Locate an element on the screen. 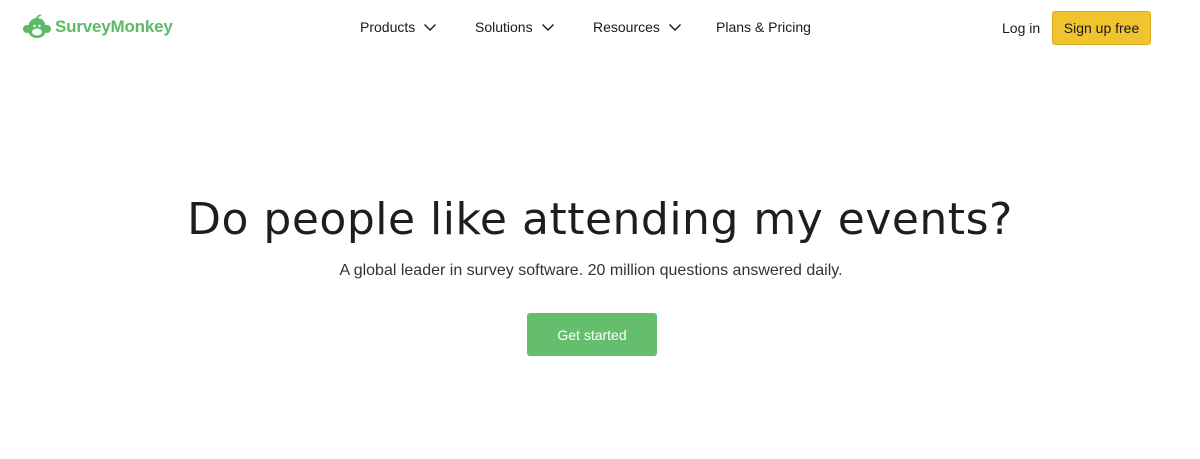 This screenshot has width=1200, height=459. surveymonkey-logo-icon is located at coordinates (37, 27).